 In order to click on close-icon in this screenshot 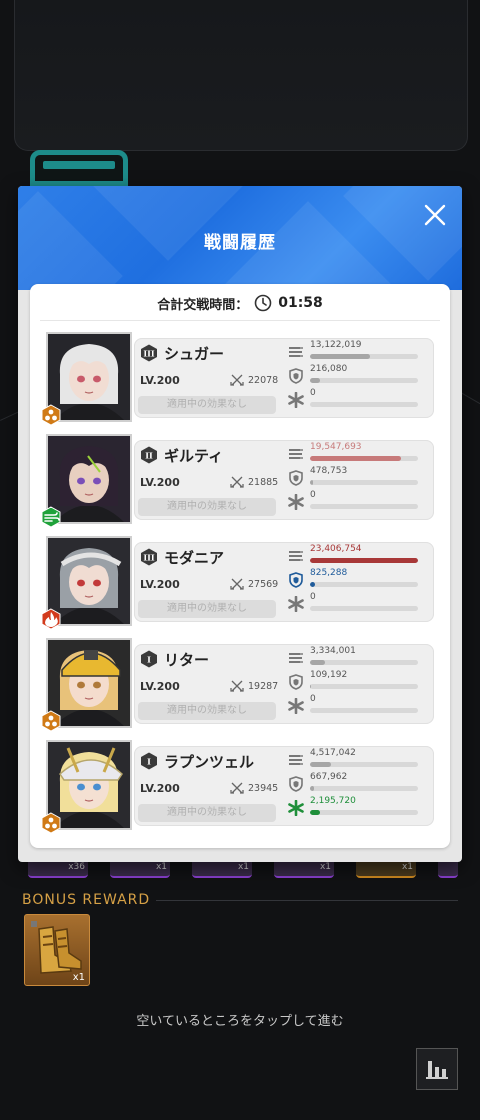, I will do `click(435, 215)`.